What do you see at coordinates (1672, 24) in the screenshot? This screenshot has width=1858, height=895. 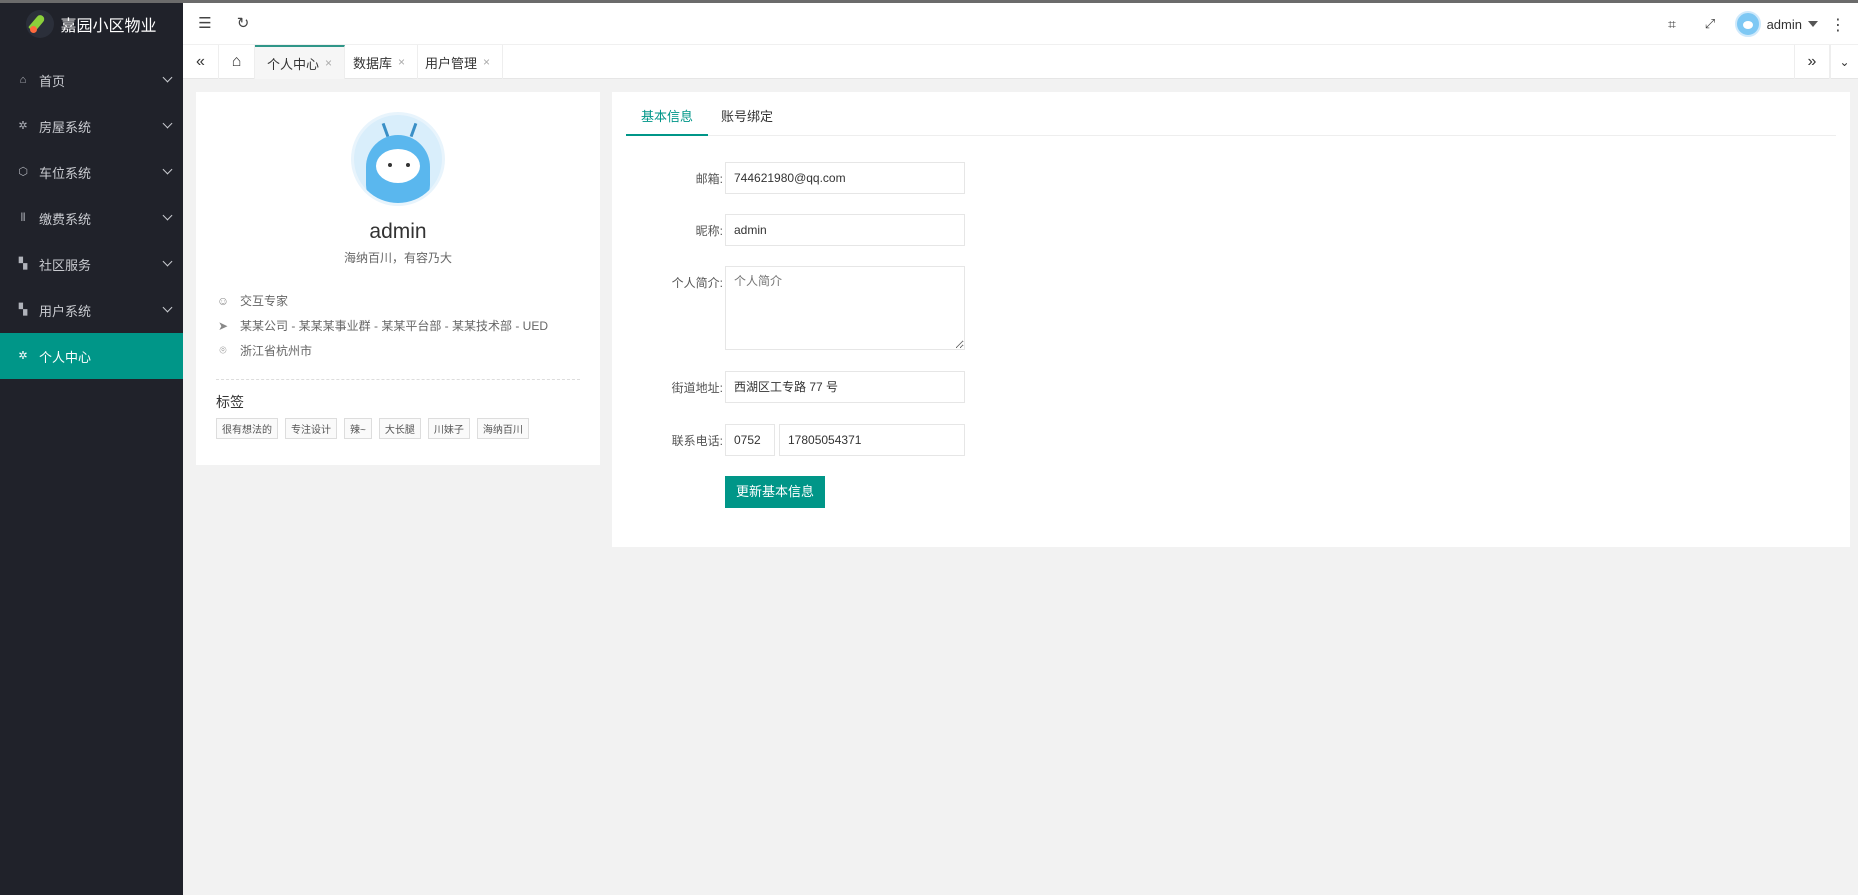 I see `tag-icon: ⌗` at bounding box center [1672, 24].